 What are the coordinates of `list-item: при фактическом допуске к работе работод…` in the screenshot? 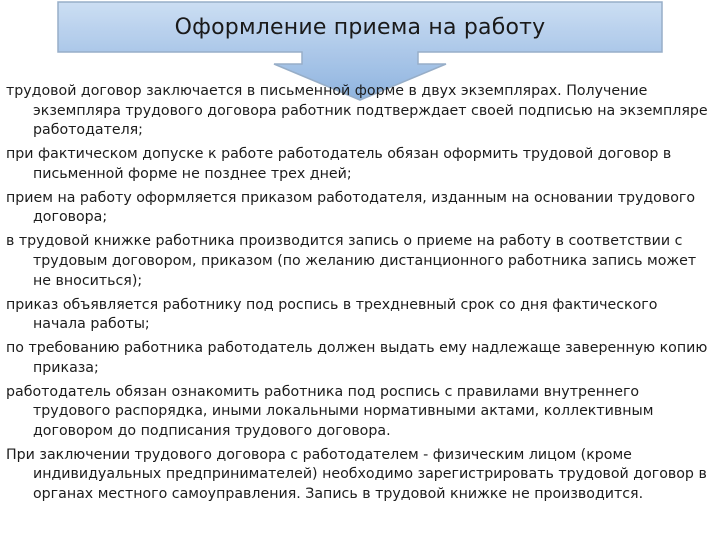 It's located at (339, 164).